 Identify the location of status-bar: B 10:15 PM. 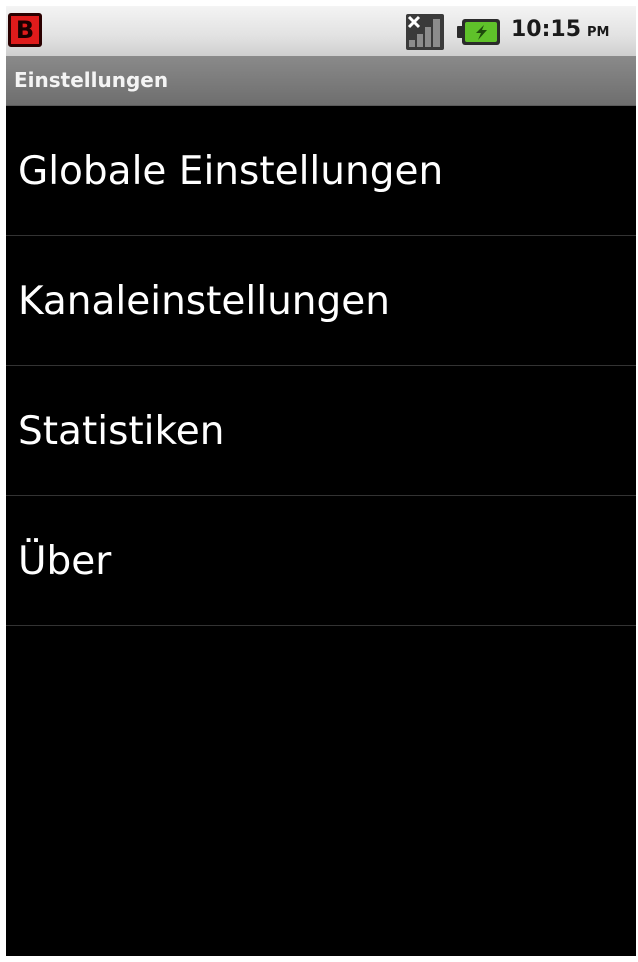
(321, 31).